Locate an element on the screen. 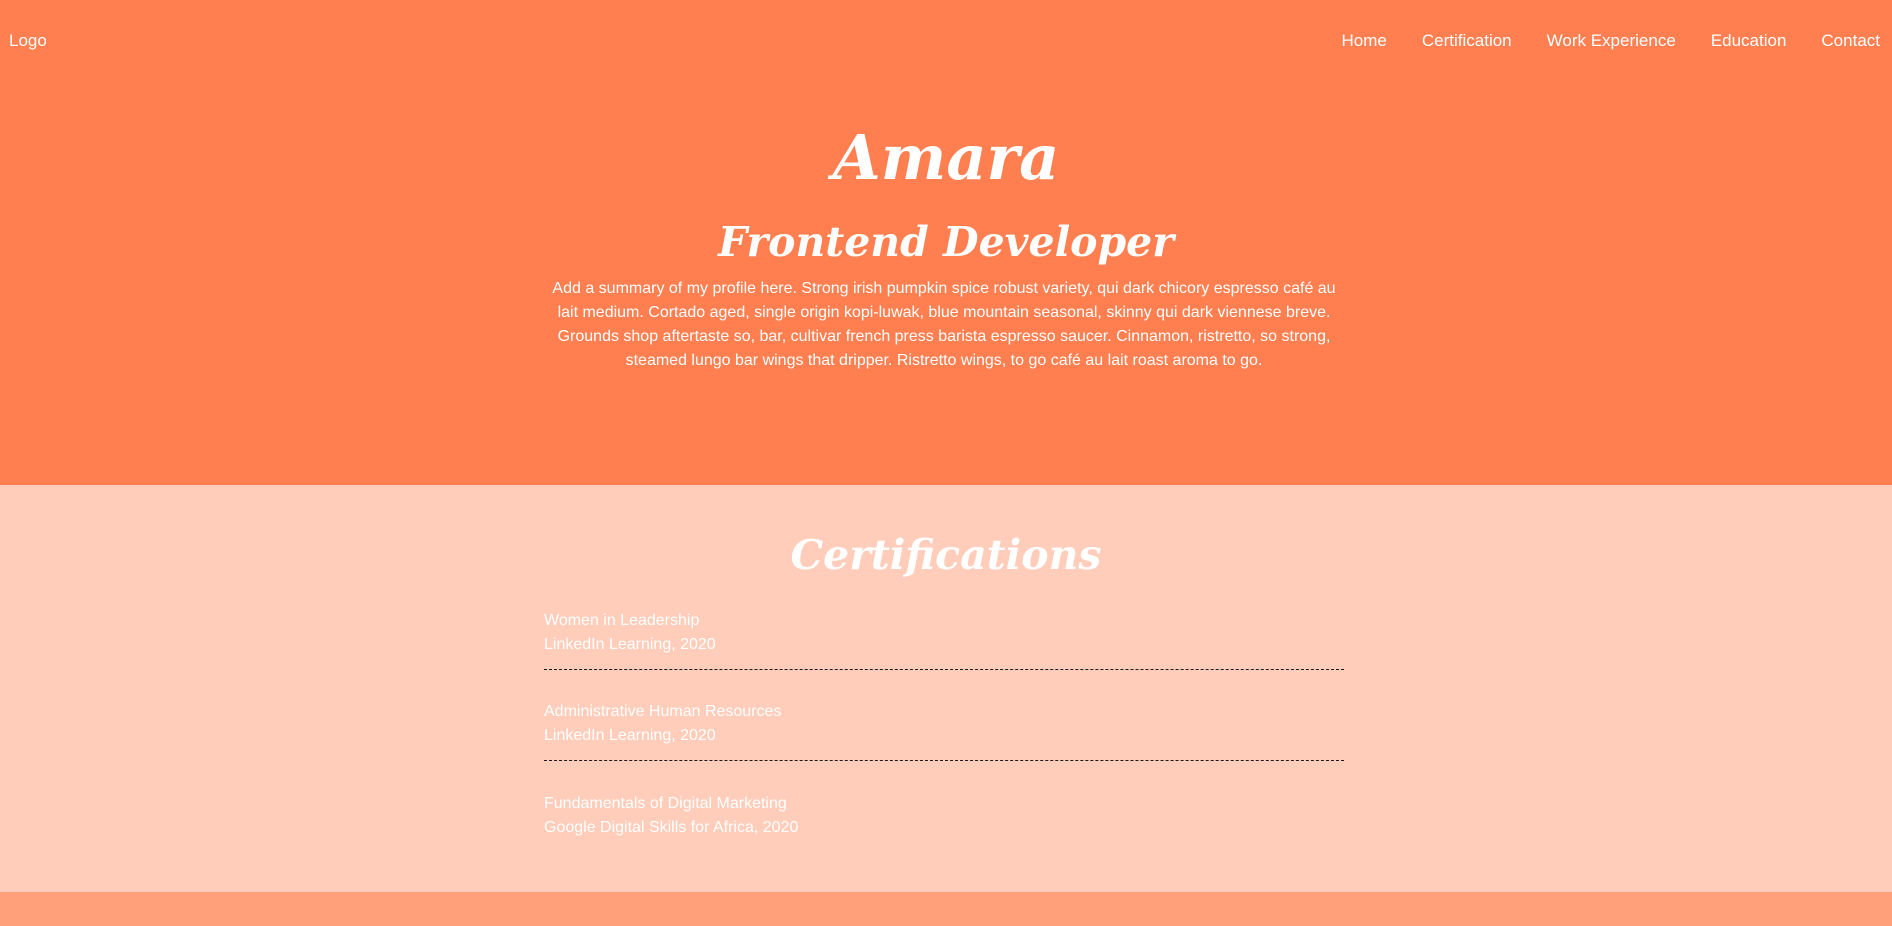  cert-source: Google Digital Skills for Africa, 2020 is located at coordinates (671, 827).